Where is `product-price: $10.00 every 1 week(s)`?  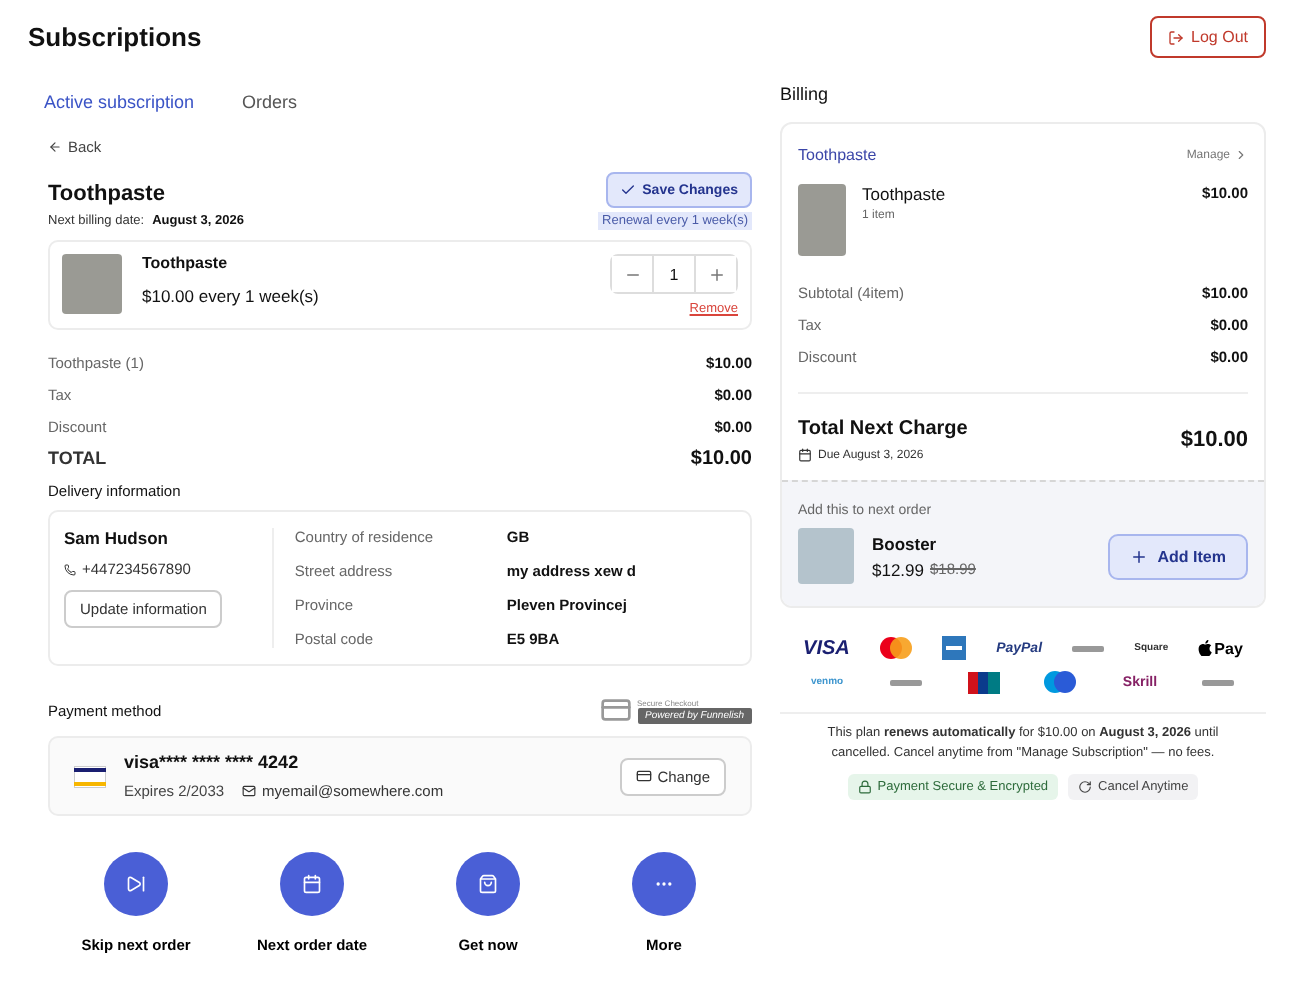 product-price: $10.00 every 1 week(s) is located at coordinates (230, 296).